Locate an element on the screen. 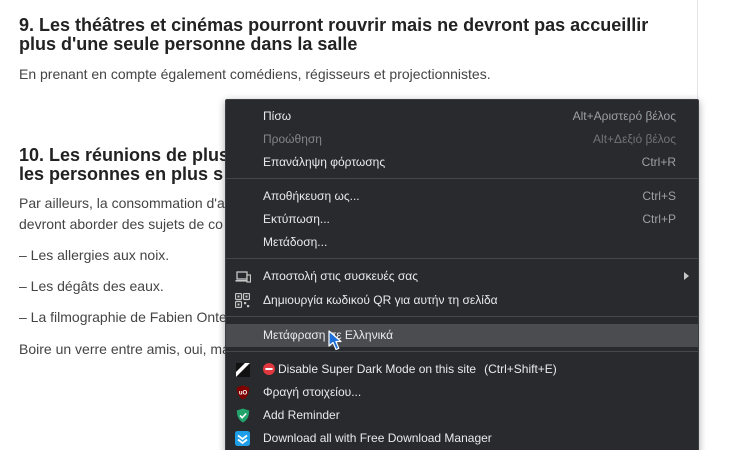  menu-item-reload: Επανάληψη φόρτωσης Ctrl+R is located at coordinates (462, 162).